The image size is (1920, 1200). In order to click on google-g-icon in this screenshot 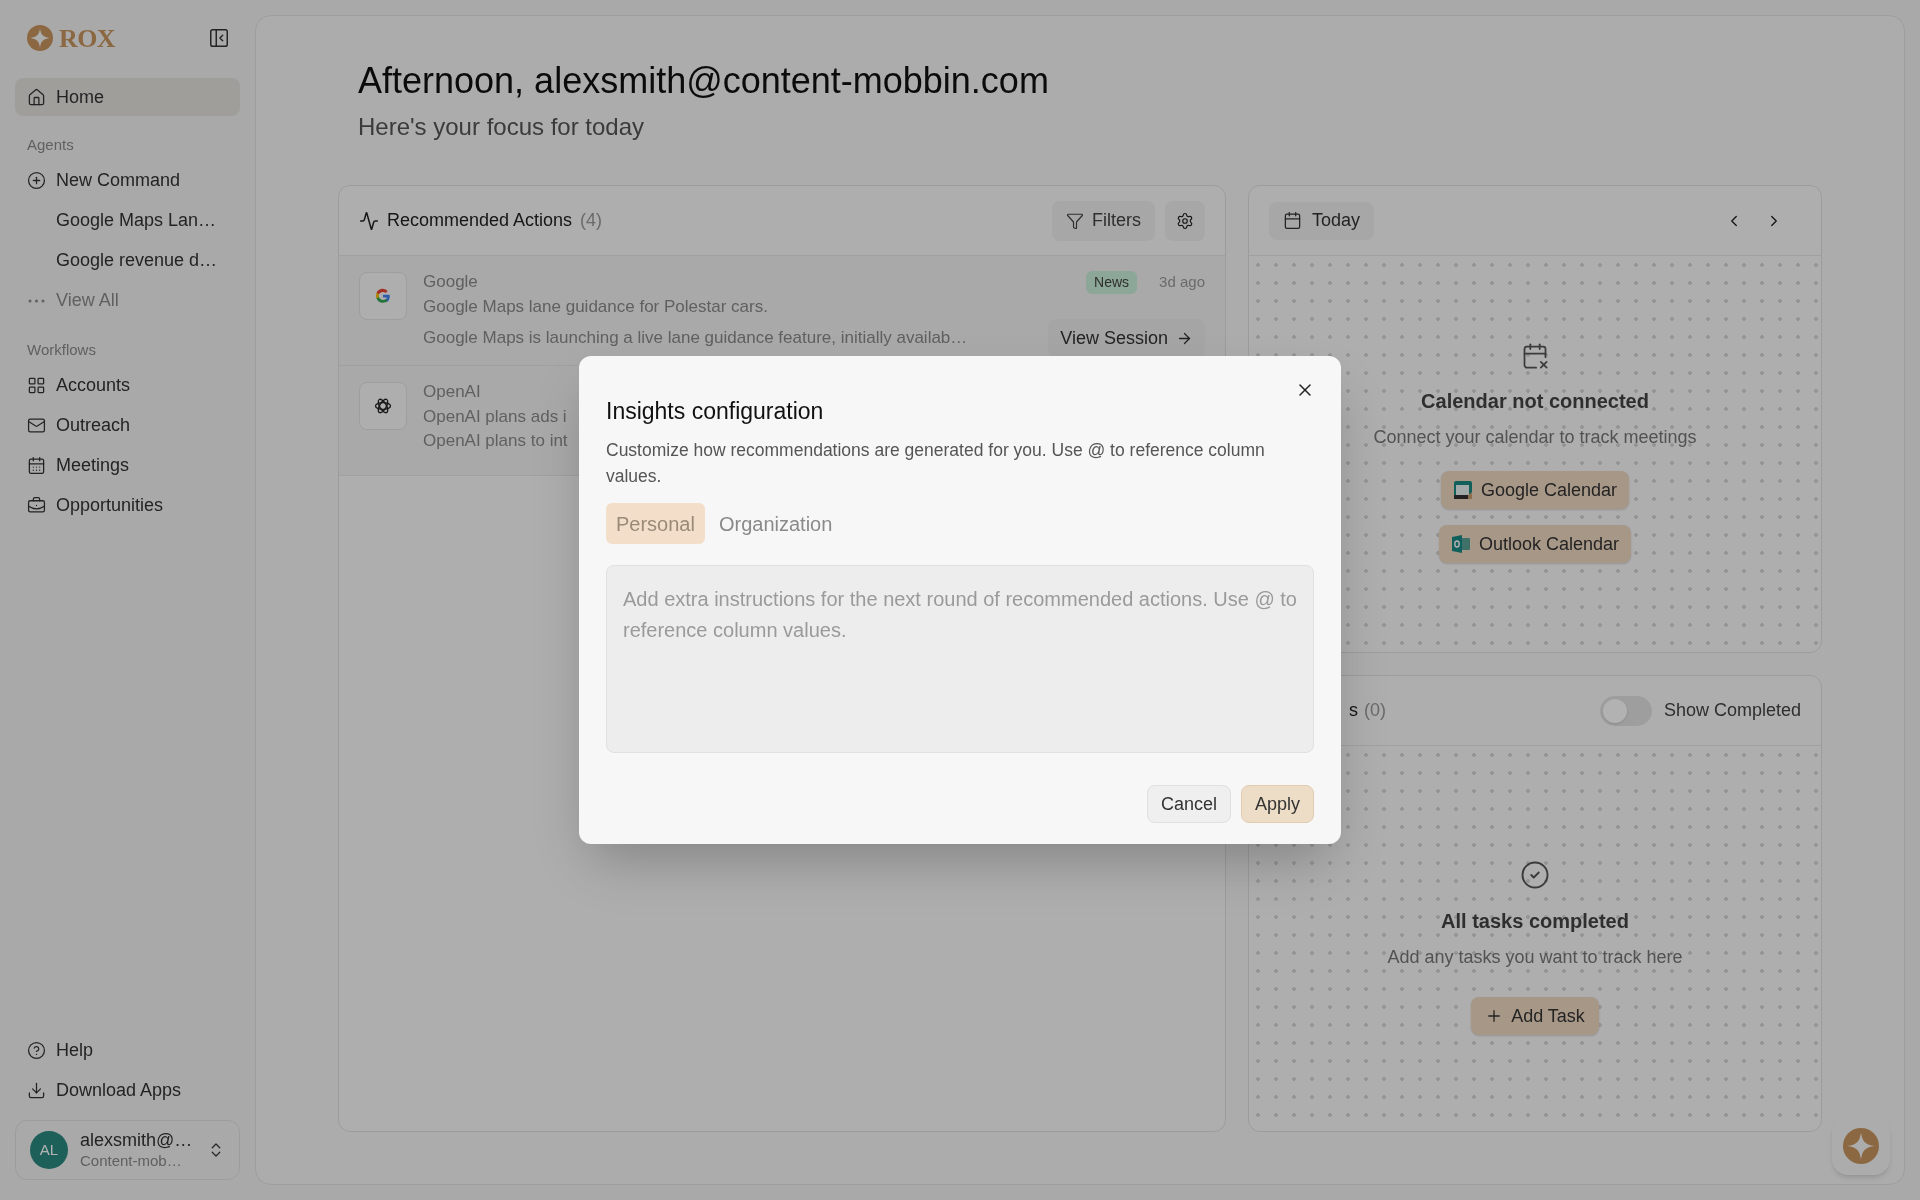, I will do `click(383, 296)`.